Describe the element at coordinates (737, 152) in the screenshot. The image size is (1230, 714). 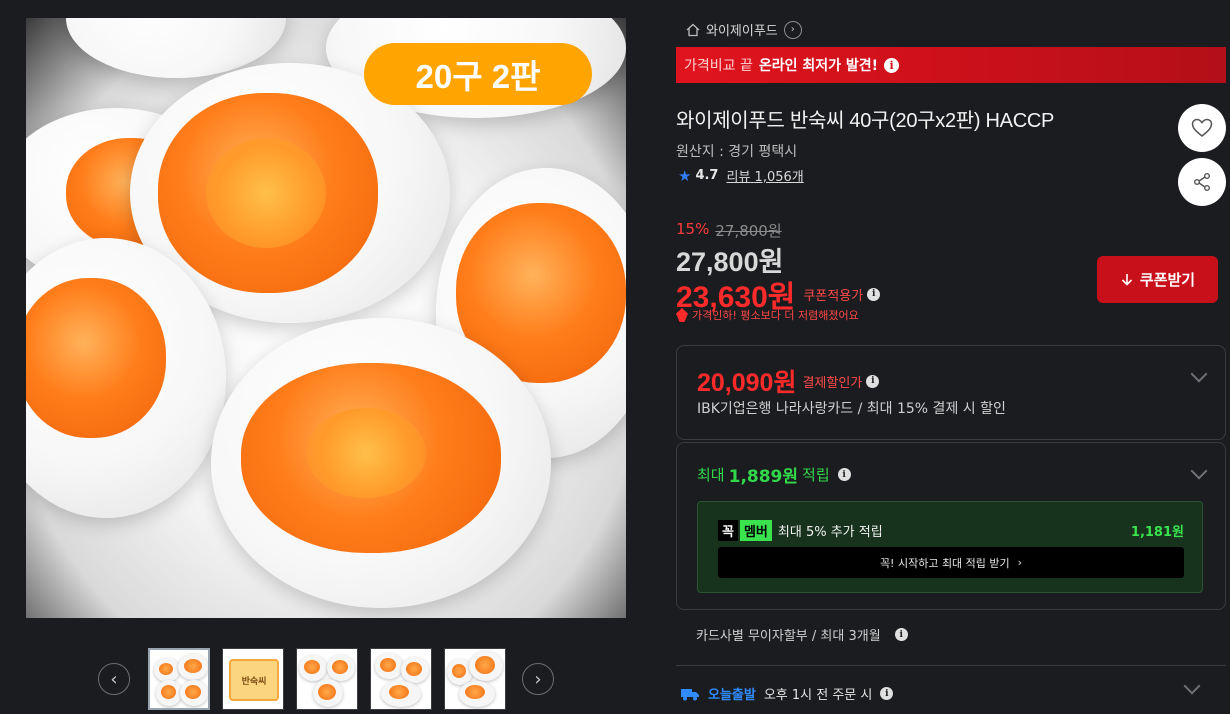
I see `product-origin: 원산지 : 경기 평택시` at that location.